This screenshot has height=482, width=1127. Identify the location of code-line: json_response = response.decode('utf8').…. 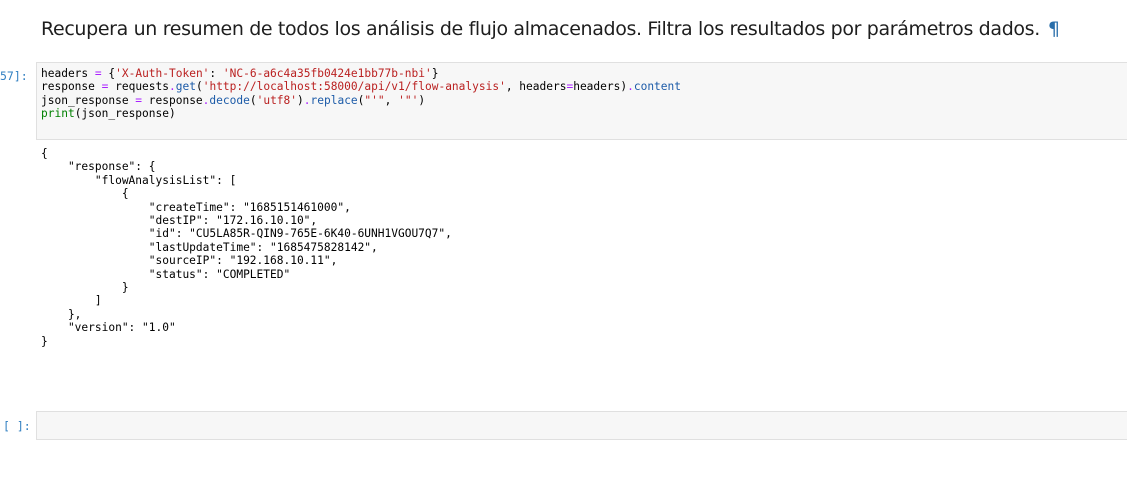
(584, 100).